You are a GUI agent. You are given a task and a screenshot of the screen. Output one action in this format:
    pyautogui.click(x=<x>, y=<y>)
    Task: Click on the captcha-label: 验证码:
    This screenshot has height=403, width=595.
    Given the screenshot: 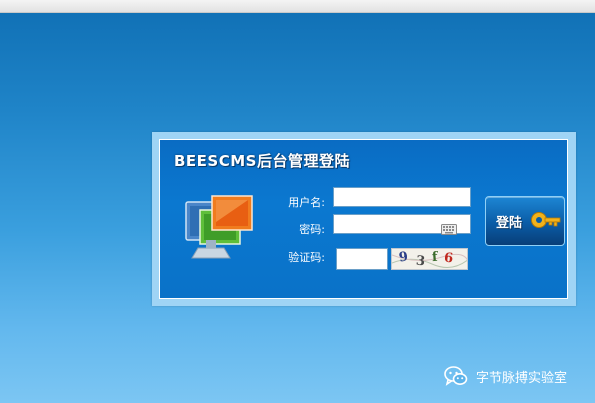 What is the action you would take?
    pyautogui.click(x=306, y=257)
    